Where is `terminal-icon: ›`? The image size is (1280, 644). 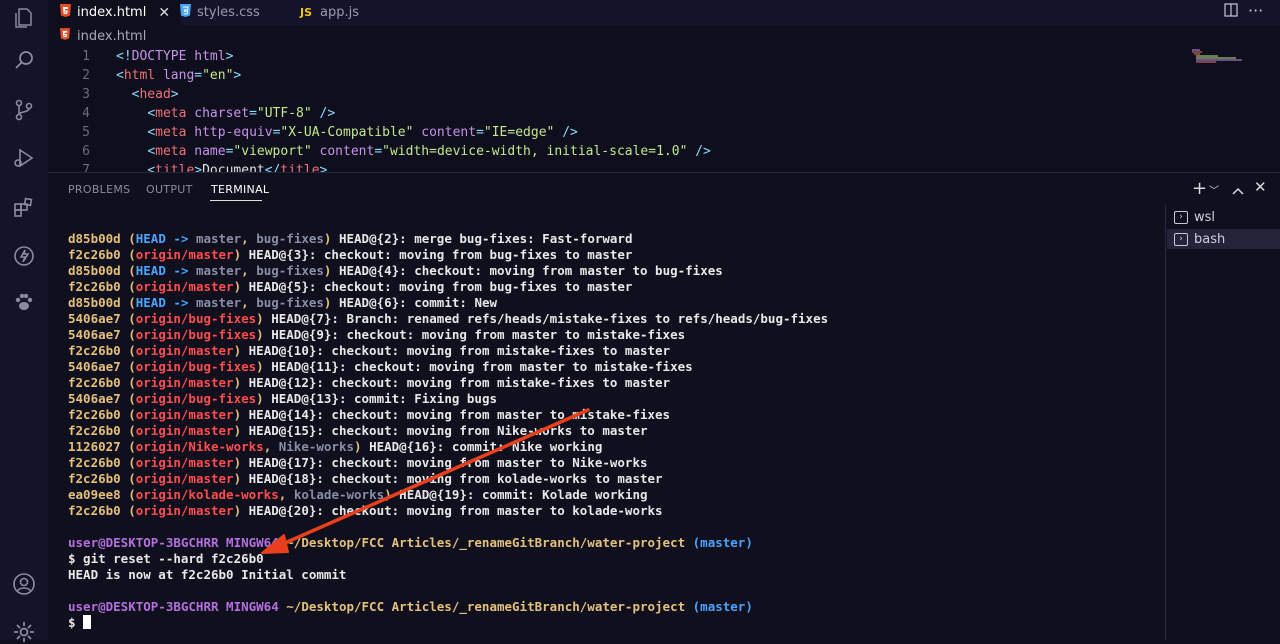
terminal-icon: › is located at coordinates (1181, 239).